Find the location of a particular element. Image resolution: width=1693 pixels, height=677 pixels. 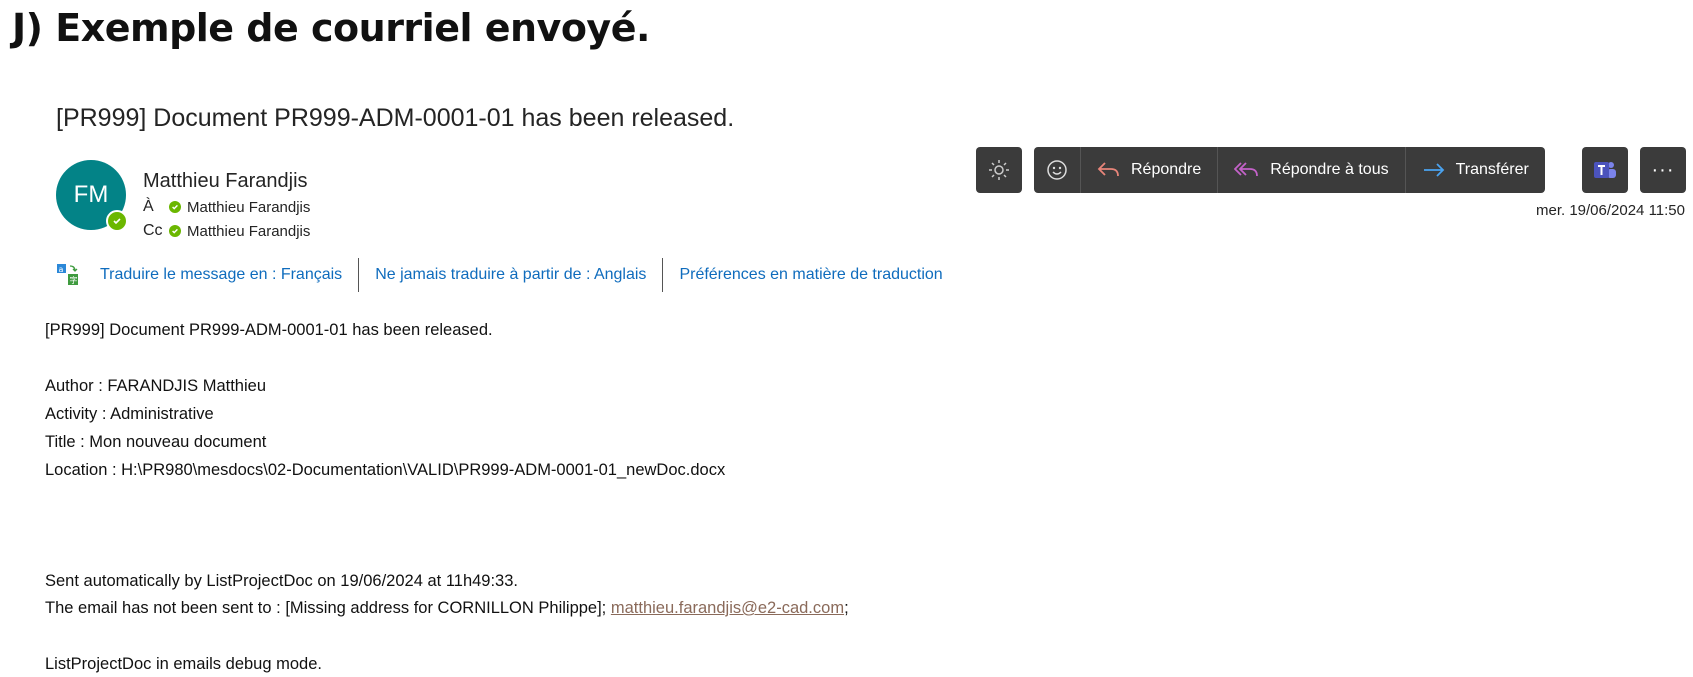

sun-icon is located at coordinates (999, 170).